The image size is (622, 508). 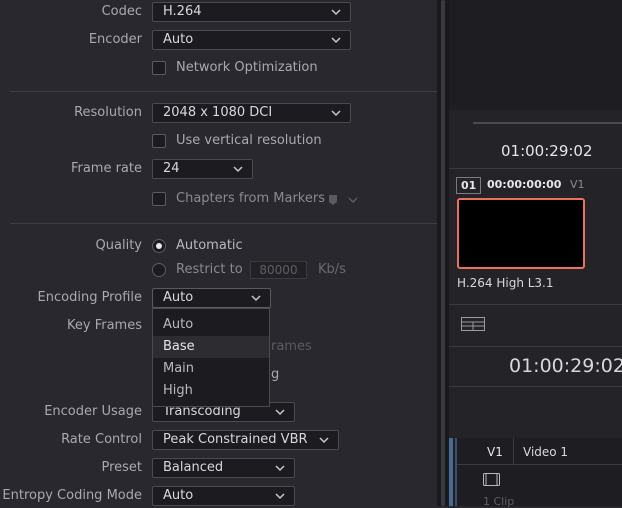 What do you see at coordinates (106, 168) in the screenshot?
I see `frame-rate-label: Frame rate` at bounding box center [106, 168].